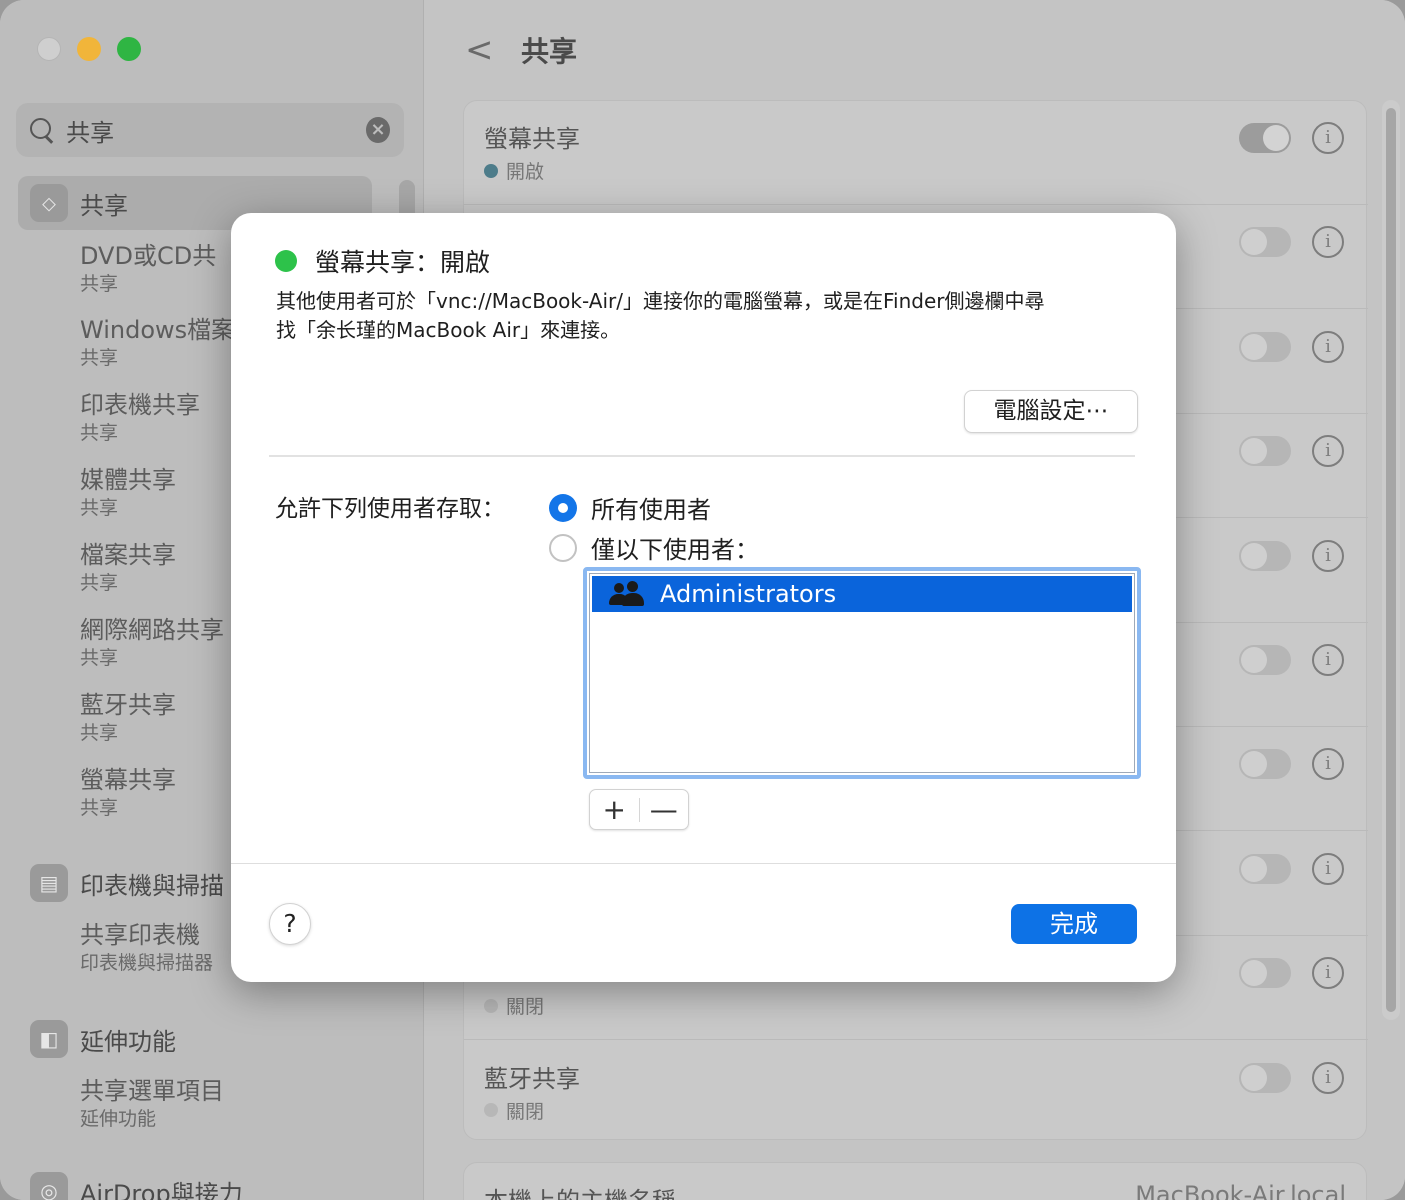 The image size is (1405, 1200). What do you see at coordinates (49, 49) in the screenshot?
I see `close-window-button` at bounding box center [49, 49].